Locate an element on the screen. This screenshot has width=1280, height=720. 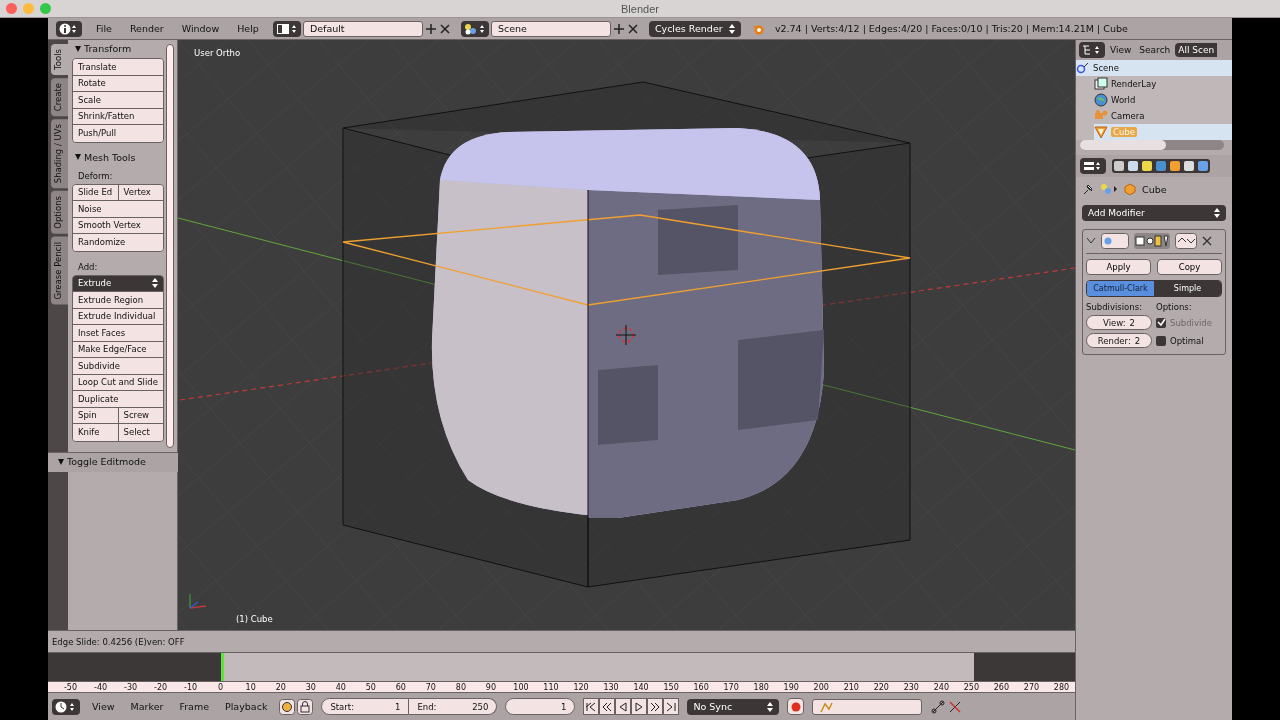
field-value: 250 is located at coordinates (480, 706).